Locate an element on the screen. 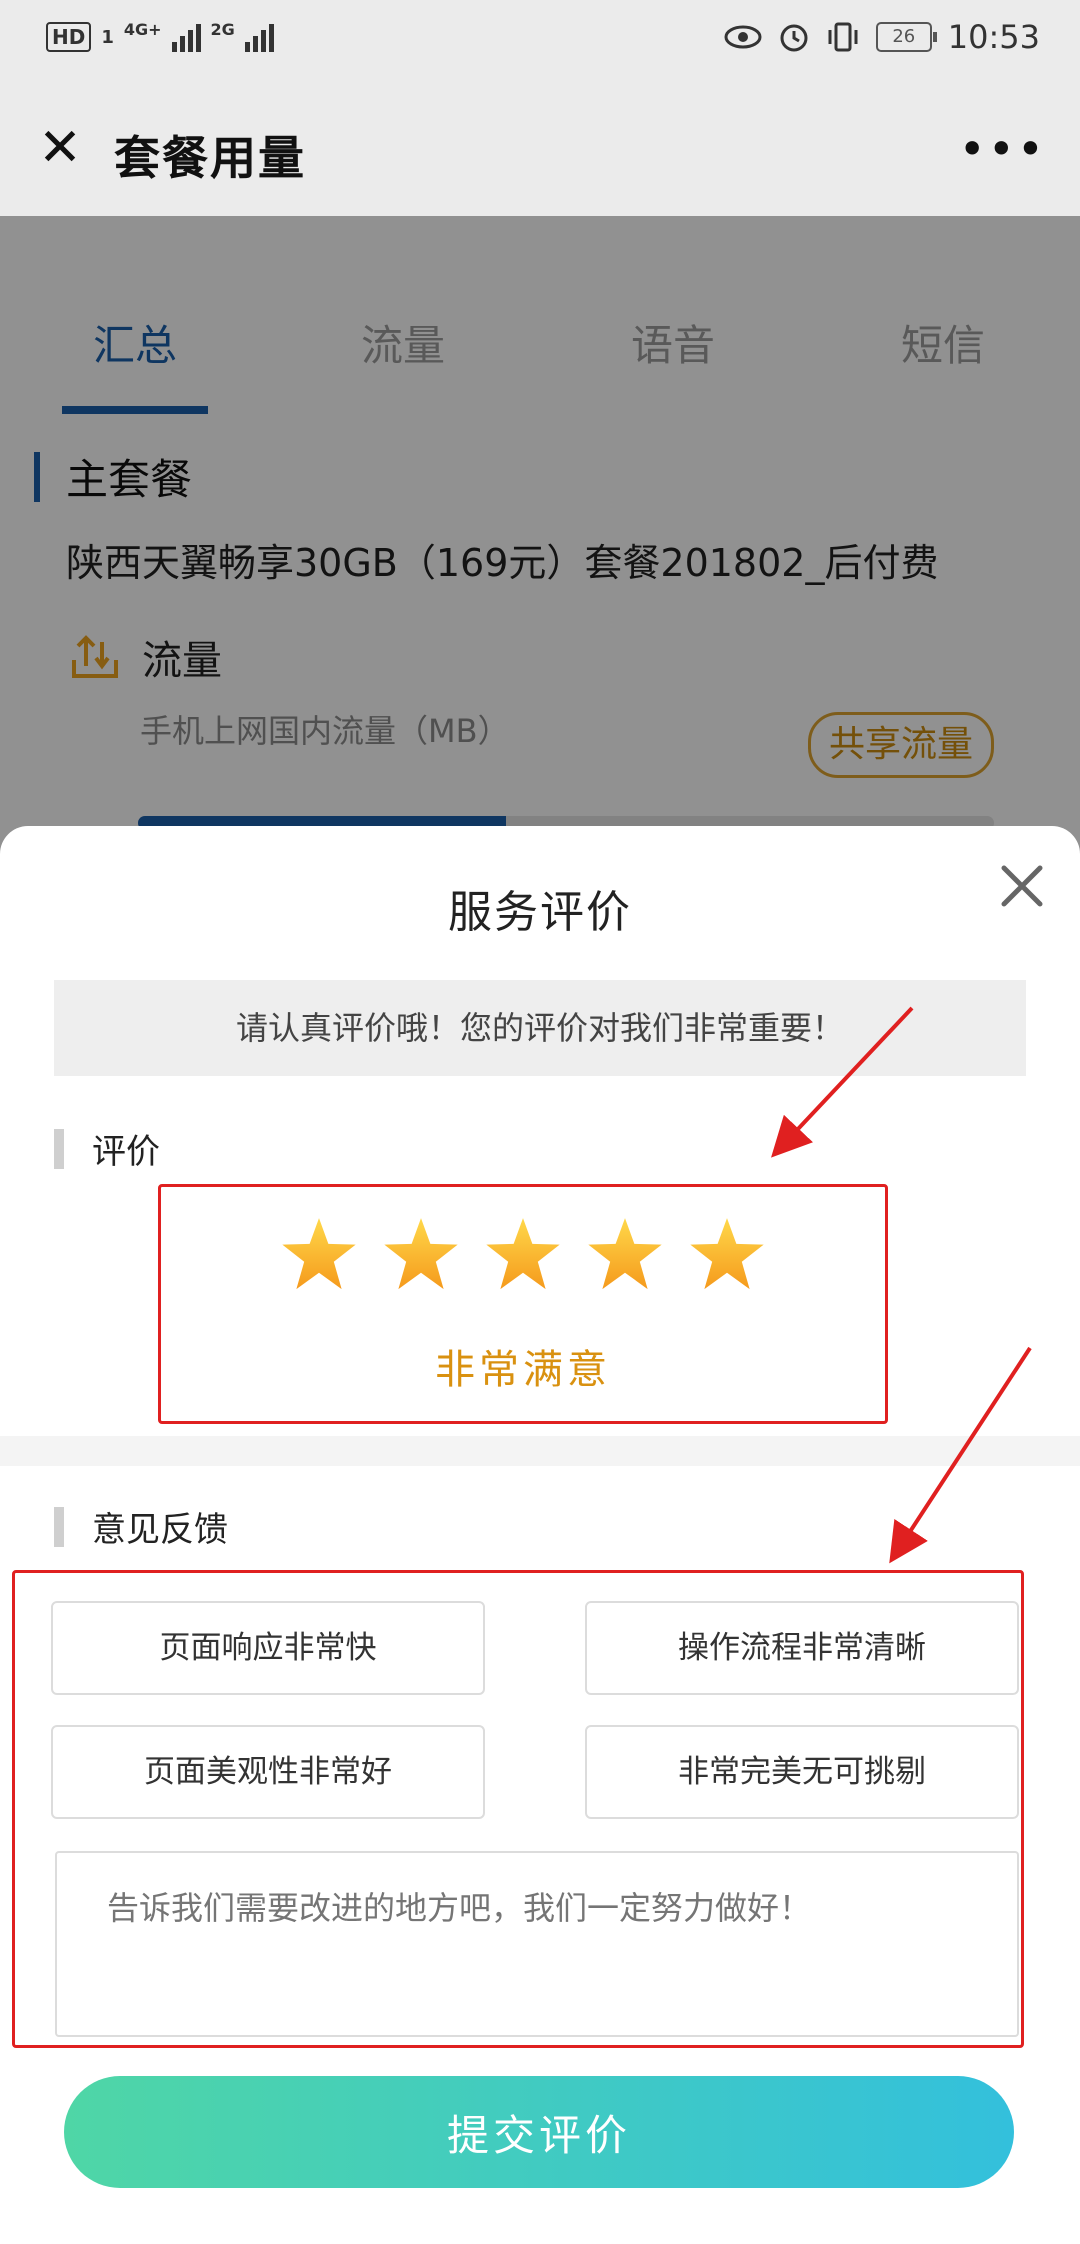 Image resolution: width=1080 pixels, height=2244 pixels. sim-index: 1 is located at coordinates (107, 37).